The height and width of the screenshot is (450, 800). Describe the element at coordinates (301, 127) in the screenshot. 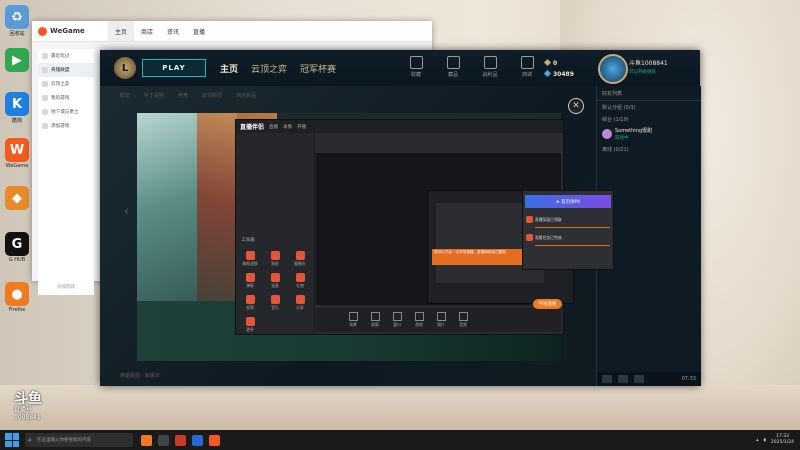

I see `streamer-tab: 开播` at that location.